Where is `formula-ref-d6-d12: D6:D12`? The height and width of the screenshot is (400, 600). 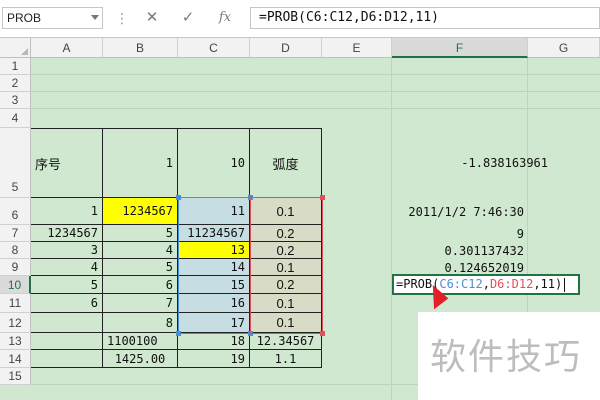 formula-ref-d6-d12: D6:D12 is located at coordinates (511, 284).